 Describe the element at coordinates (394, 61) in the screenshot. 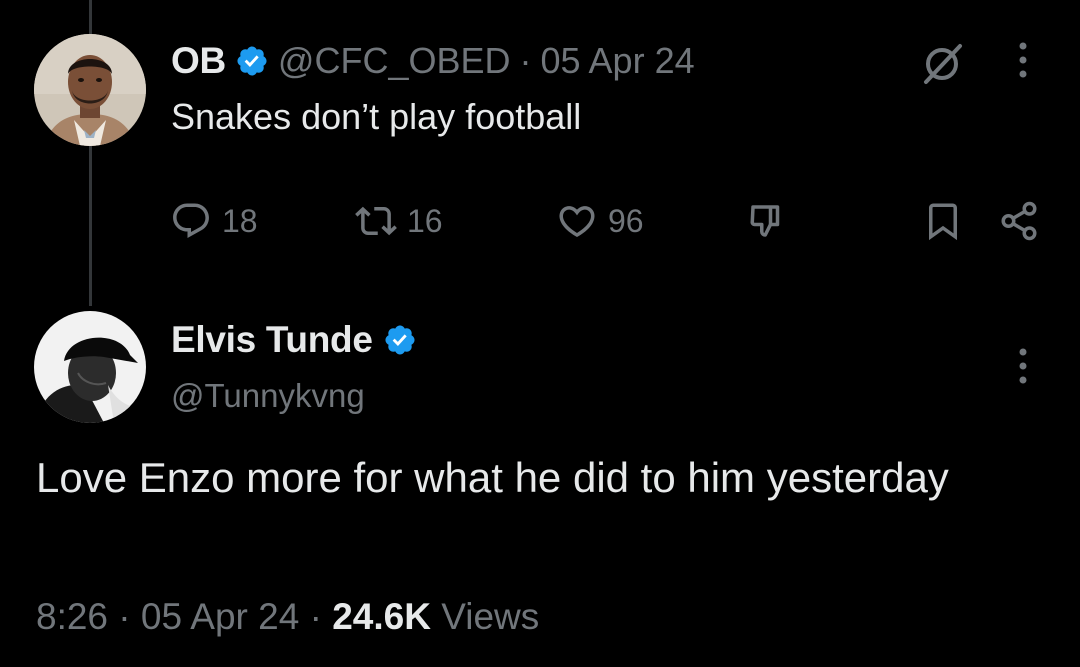

I see `author-handle: @CFC_OBED` at that location.